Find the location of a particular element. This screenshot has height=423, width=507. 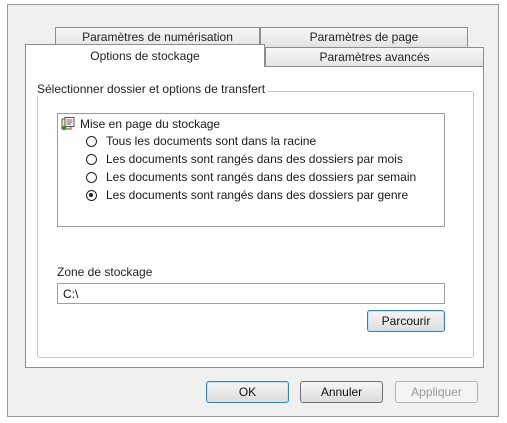

storage-layout-header: Mise en page du stockage is located at coordinates (140, 124).